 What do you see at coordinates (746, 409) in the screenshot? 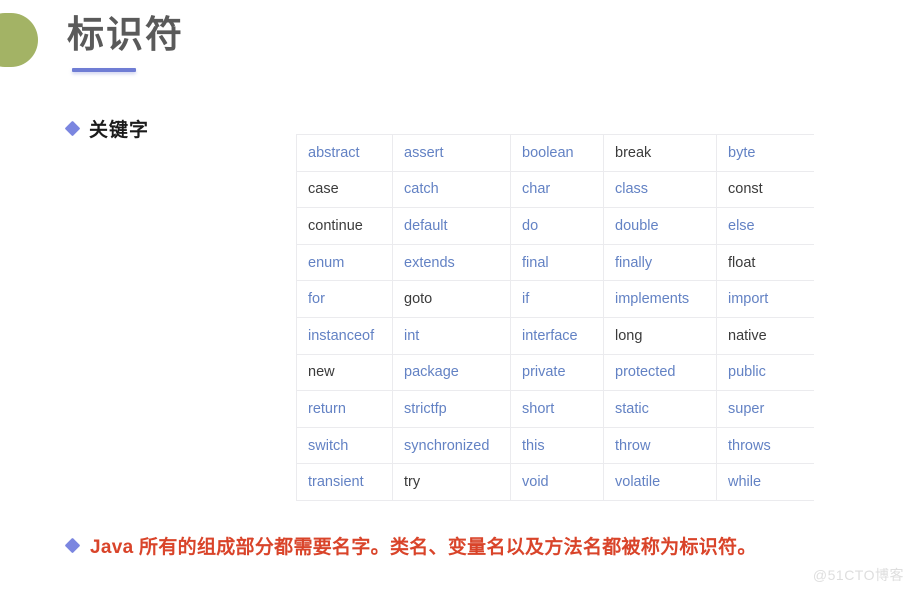
I see `keyword-text: super` at bounding box center [746, 409].